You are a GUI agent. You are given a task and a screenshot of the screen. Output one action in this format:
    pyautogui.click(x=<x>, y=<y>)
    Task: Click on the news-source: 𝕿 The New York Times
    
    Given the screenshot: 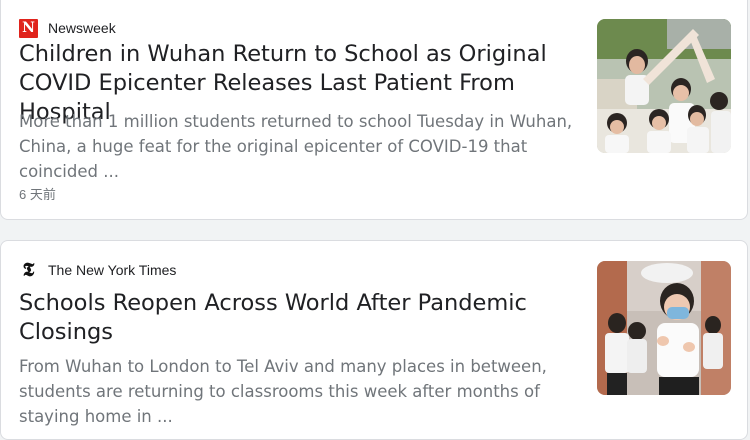 What is the action you would take?
    pyautogui.click(x=98, y=269)
    